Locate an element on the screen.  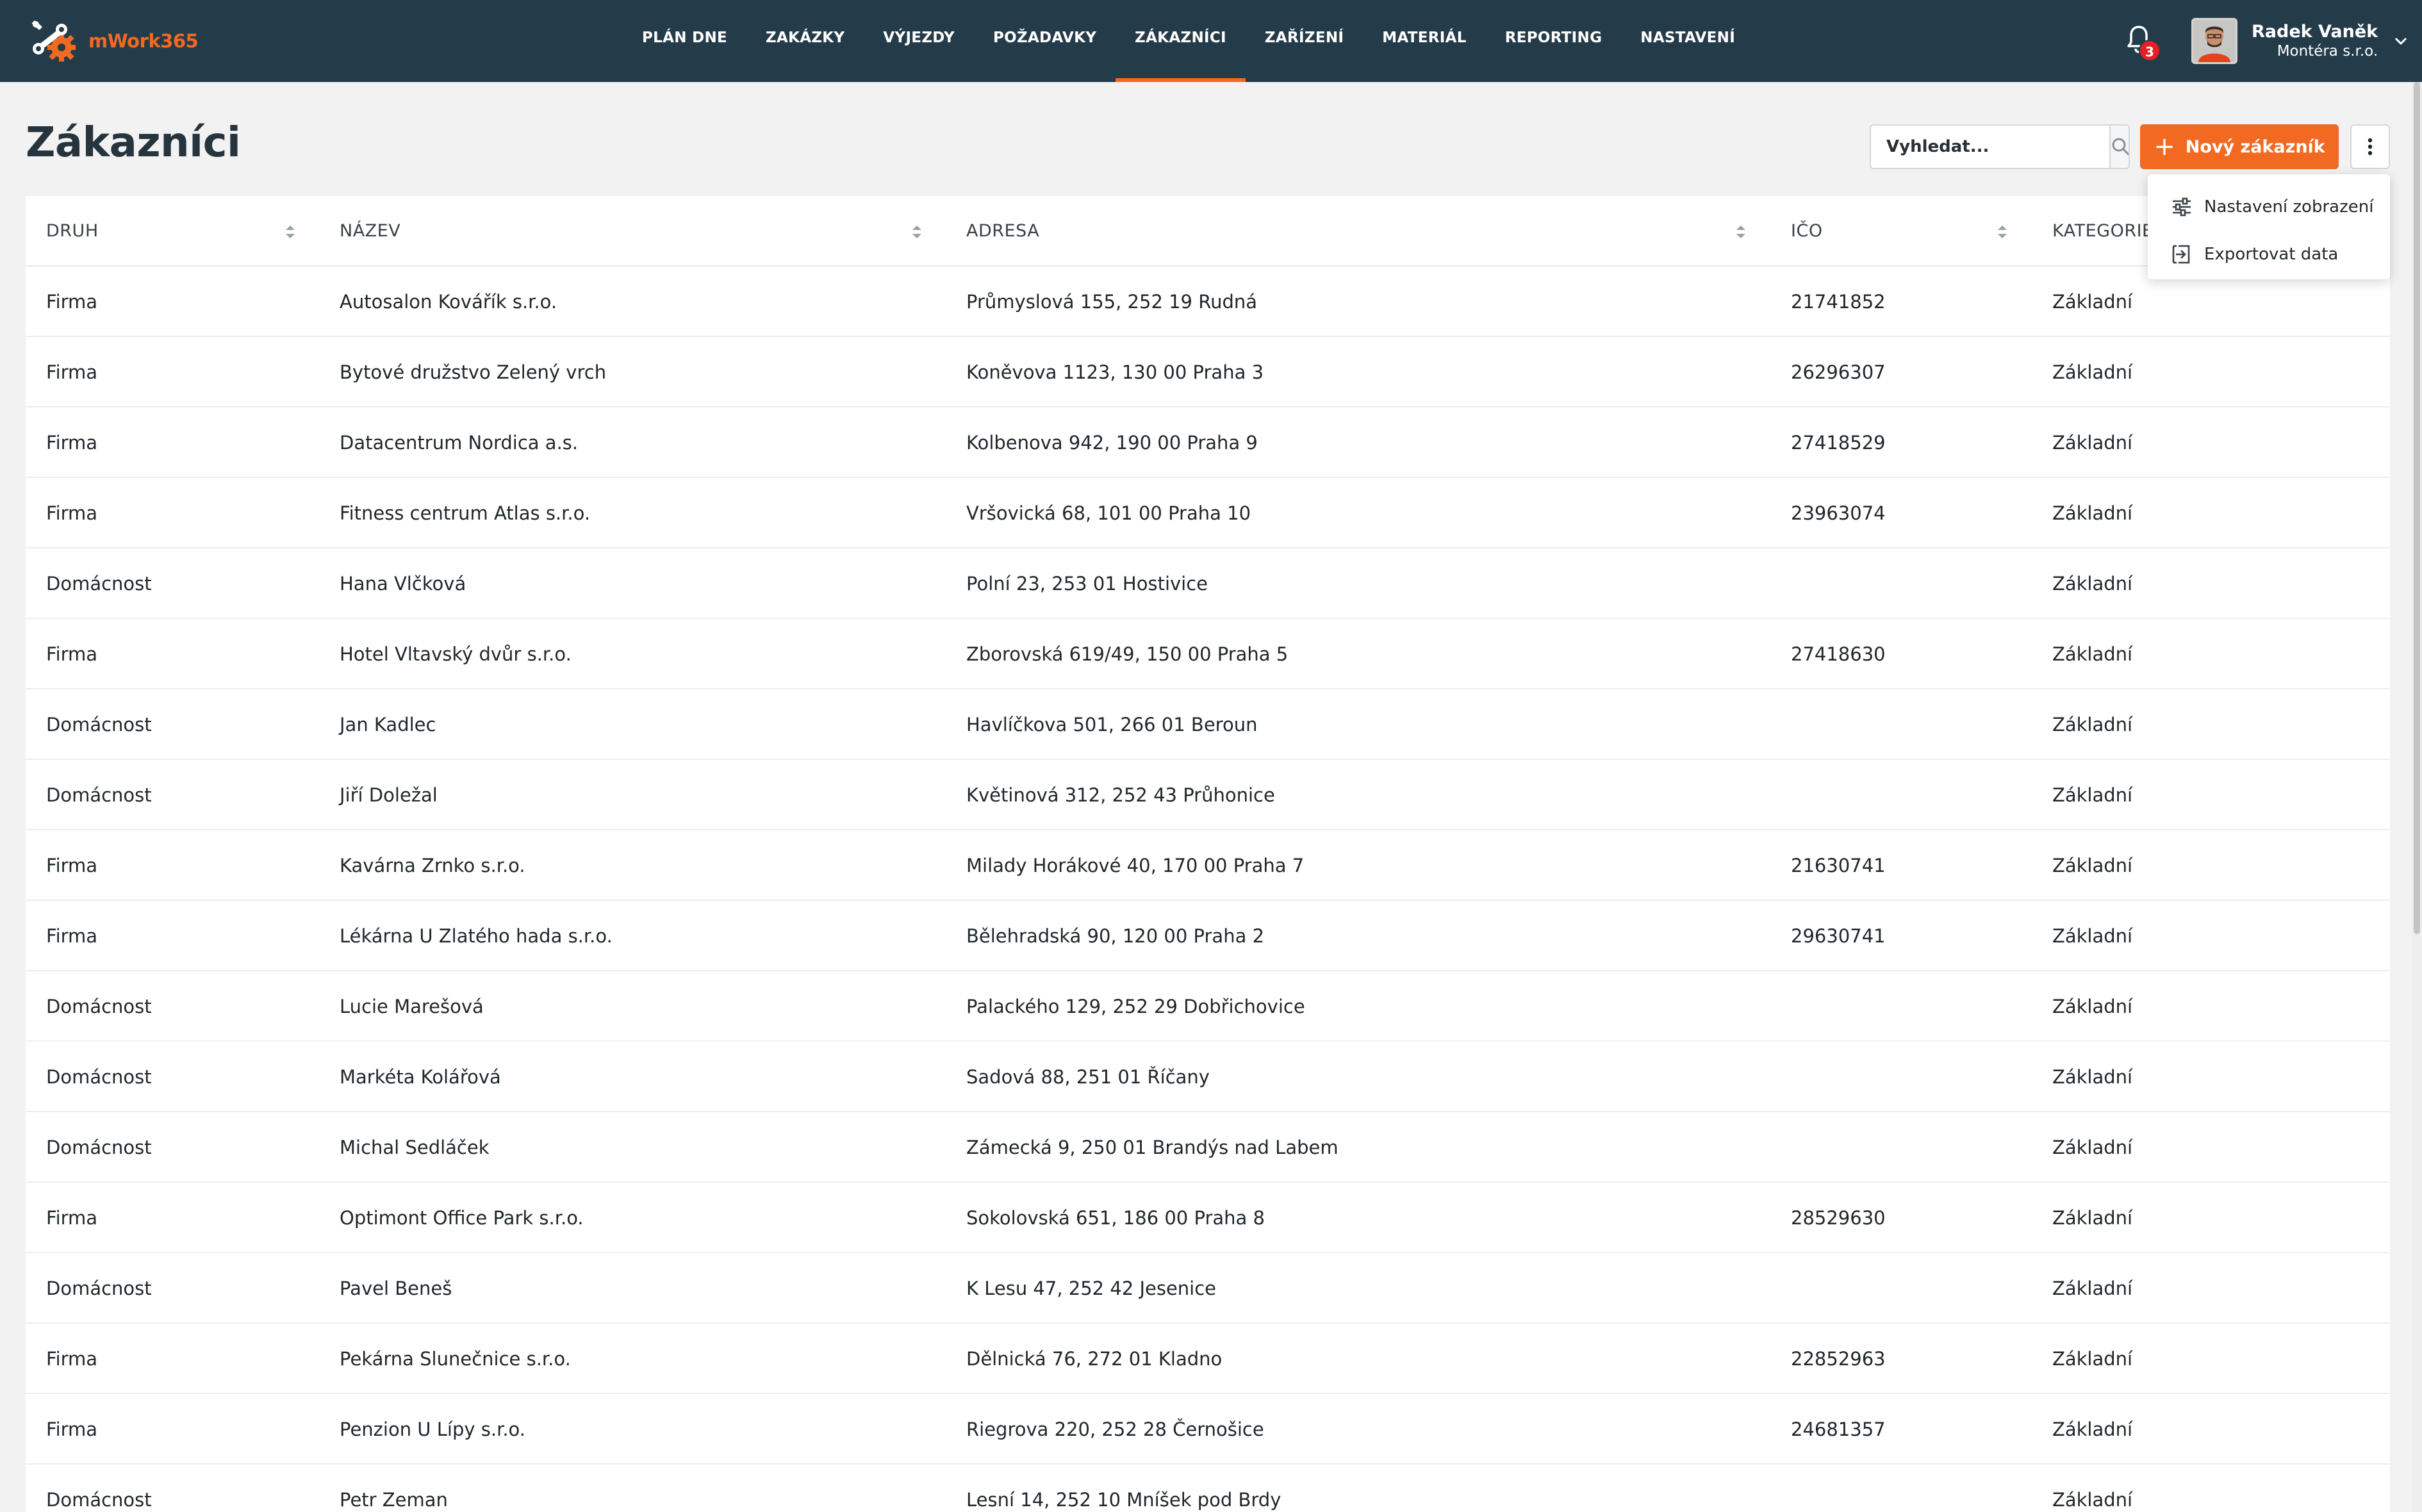
cell-adresa: Havlíčkova 501, 266 01 Beroun is located at coordinates (1112, 725).